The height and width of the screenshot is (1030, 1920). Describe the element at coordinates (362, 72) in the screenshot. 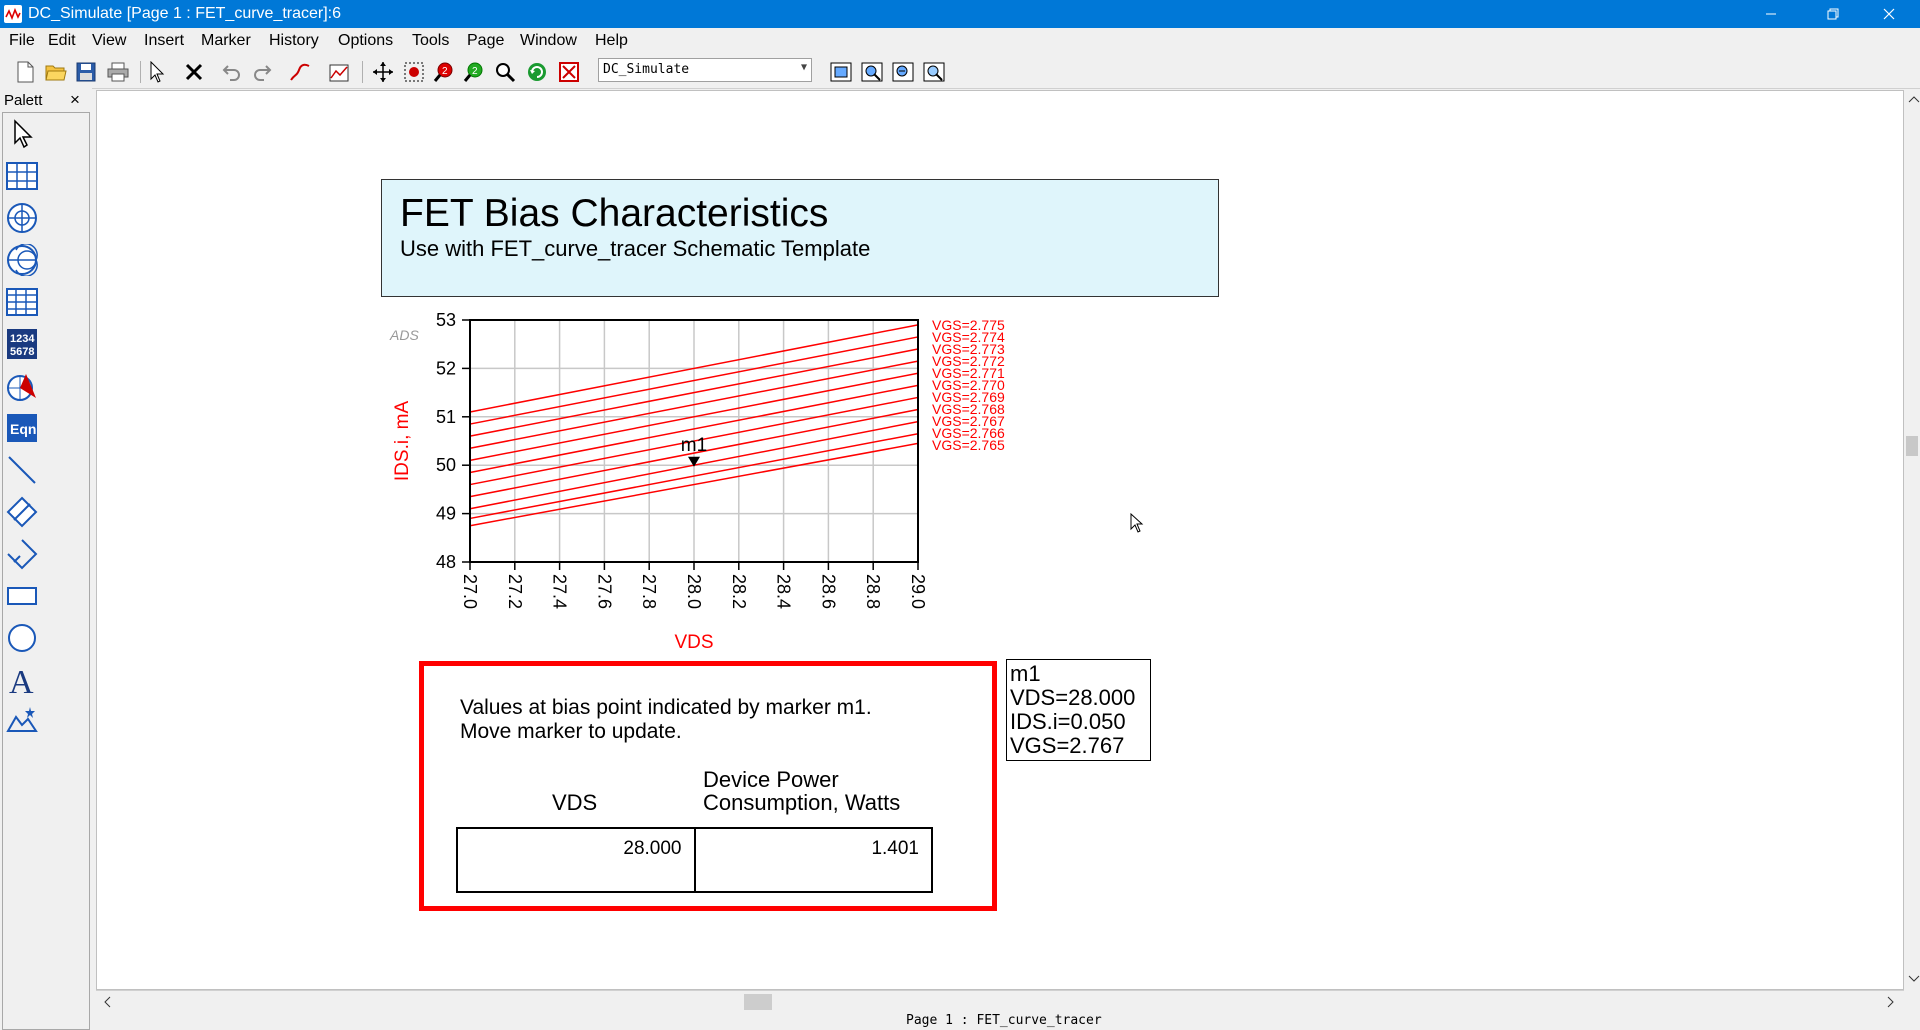

I see `toolbar-separator` at that location.